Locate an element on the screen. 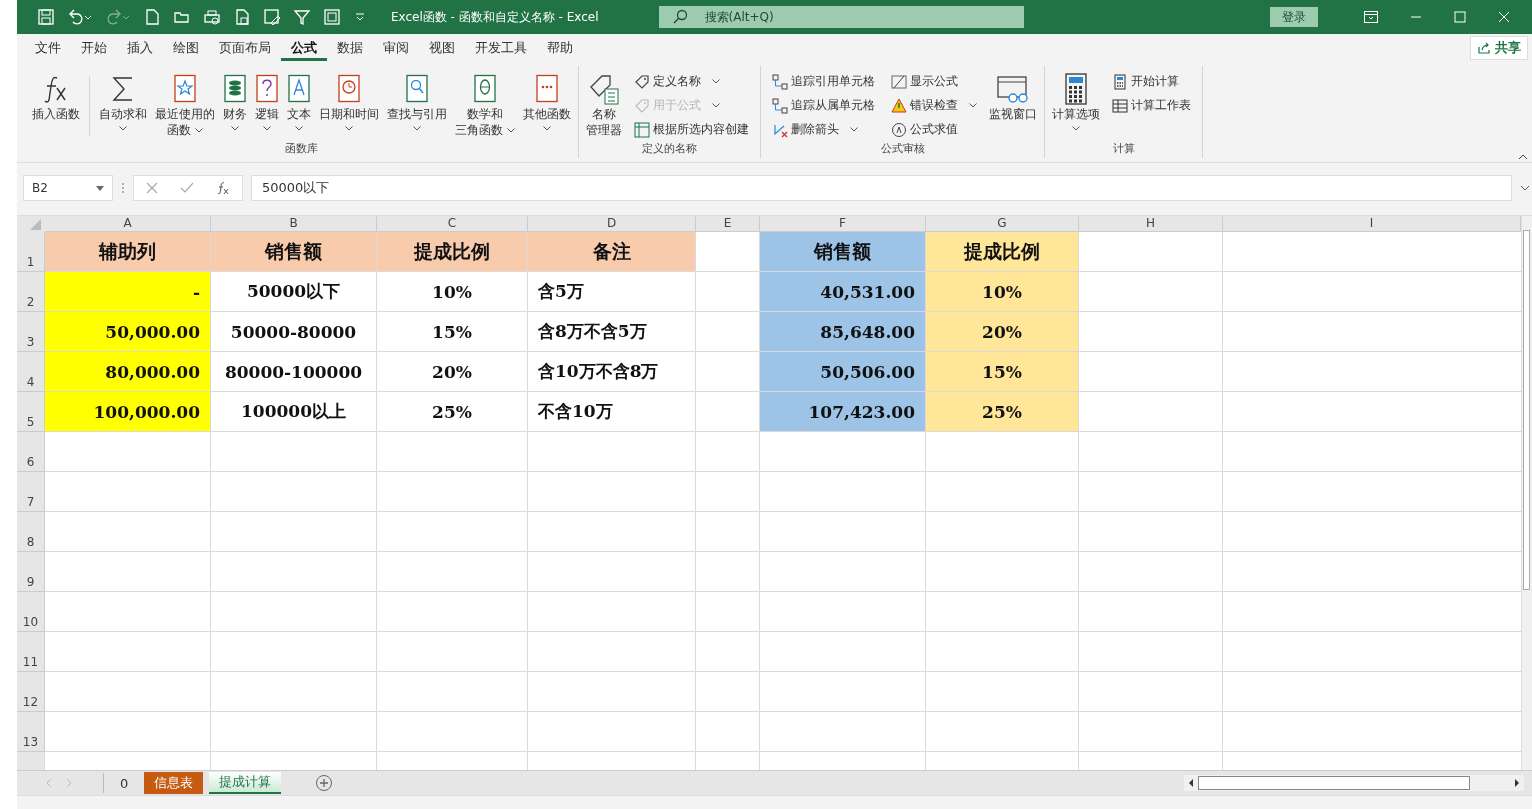 The image size is (1532, 809). window-title: Excel函数 - 函数和自定义名称 - Excel is located at coordinates (495, 17).